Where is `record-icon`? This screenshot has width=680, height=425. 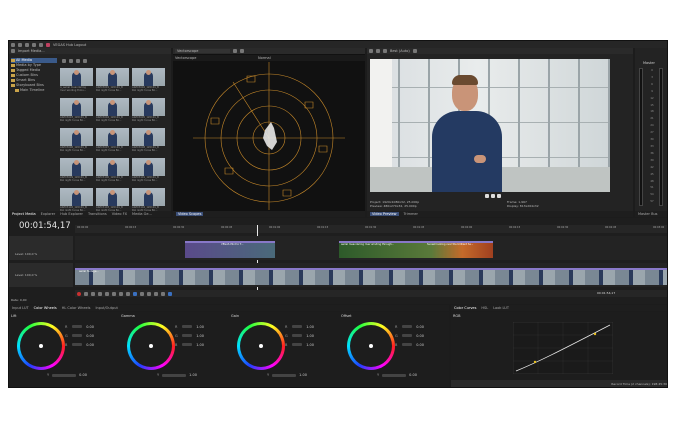
record-icon is located at coordinates (79, 293).